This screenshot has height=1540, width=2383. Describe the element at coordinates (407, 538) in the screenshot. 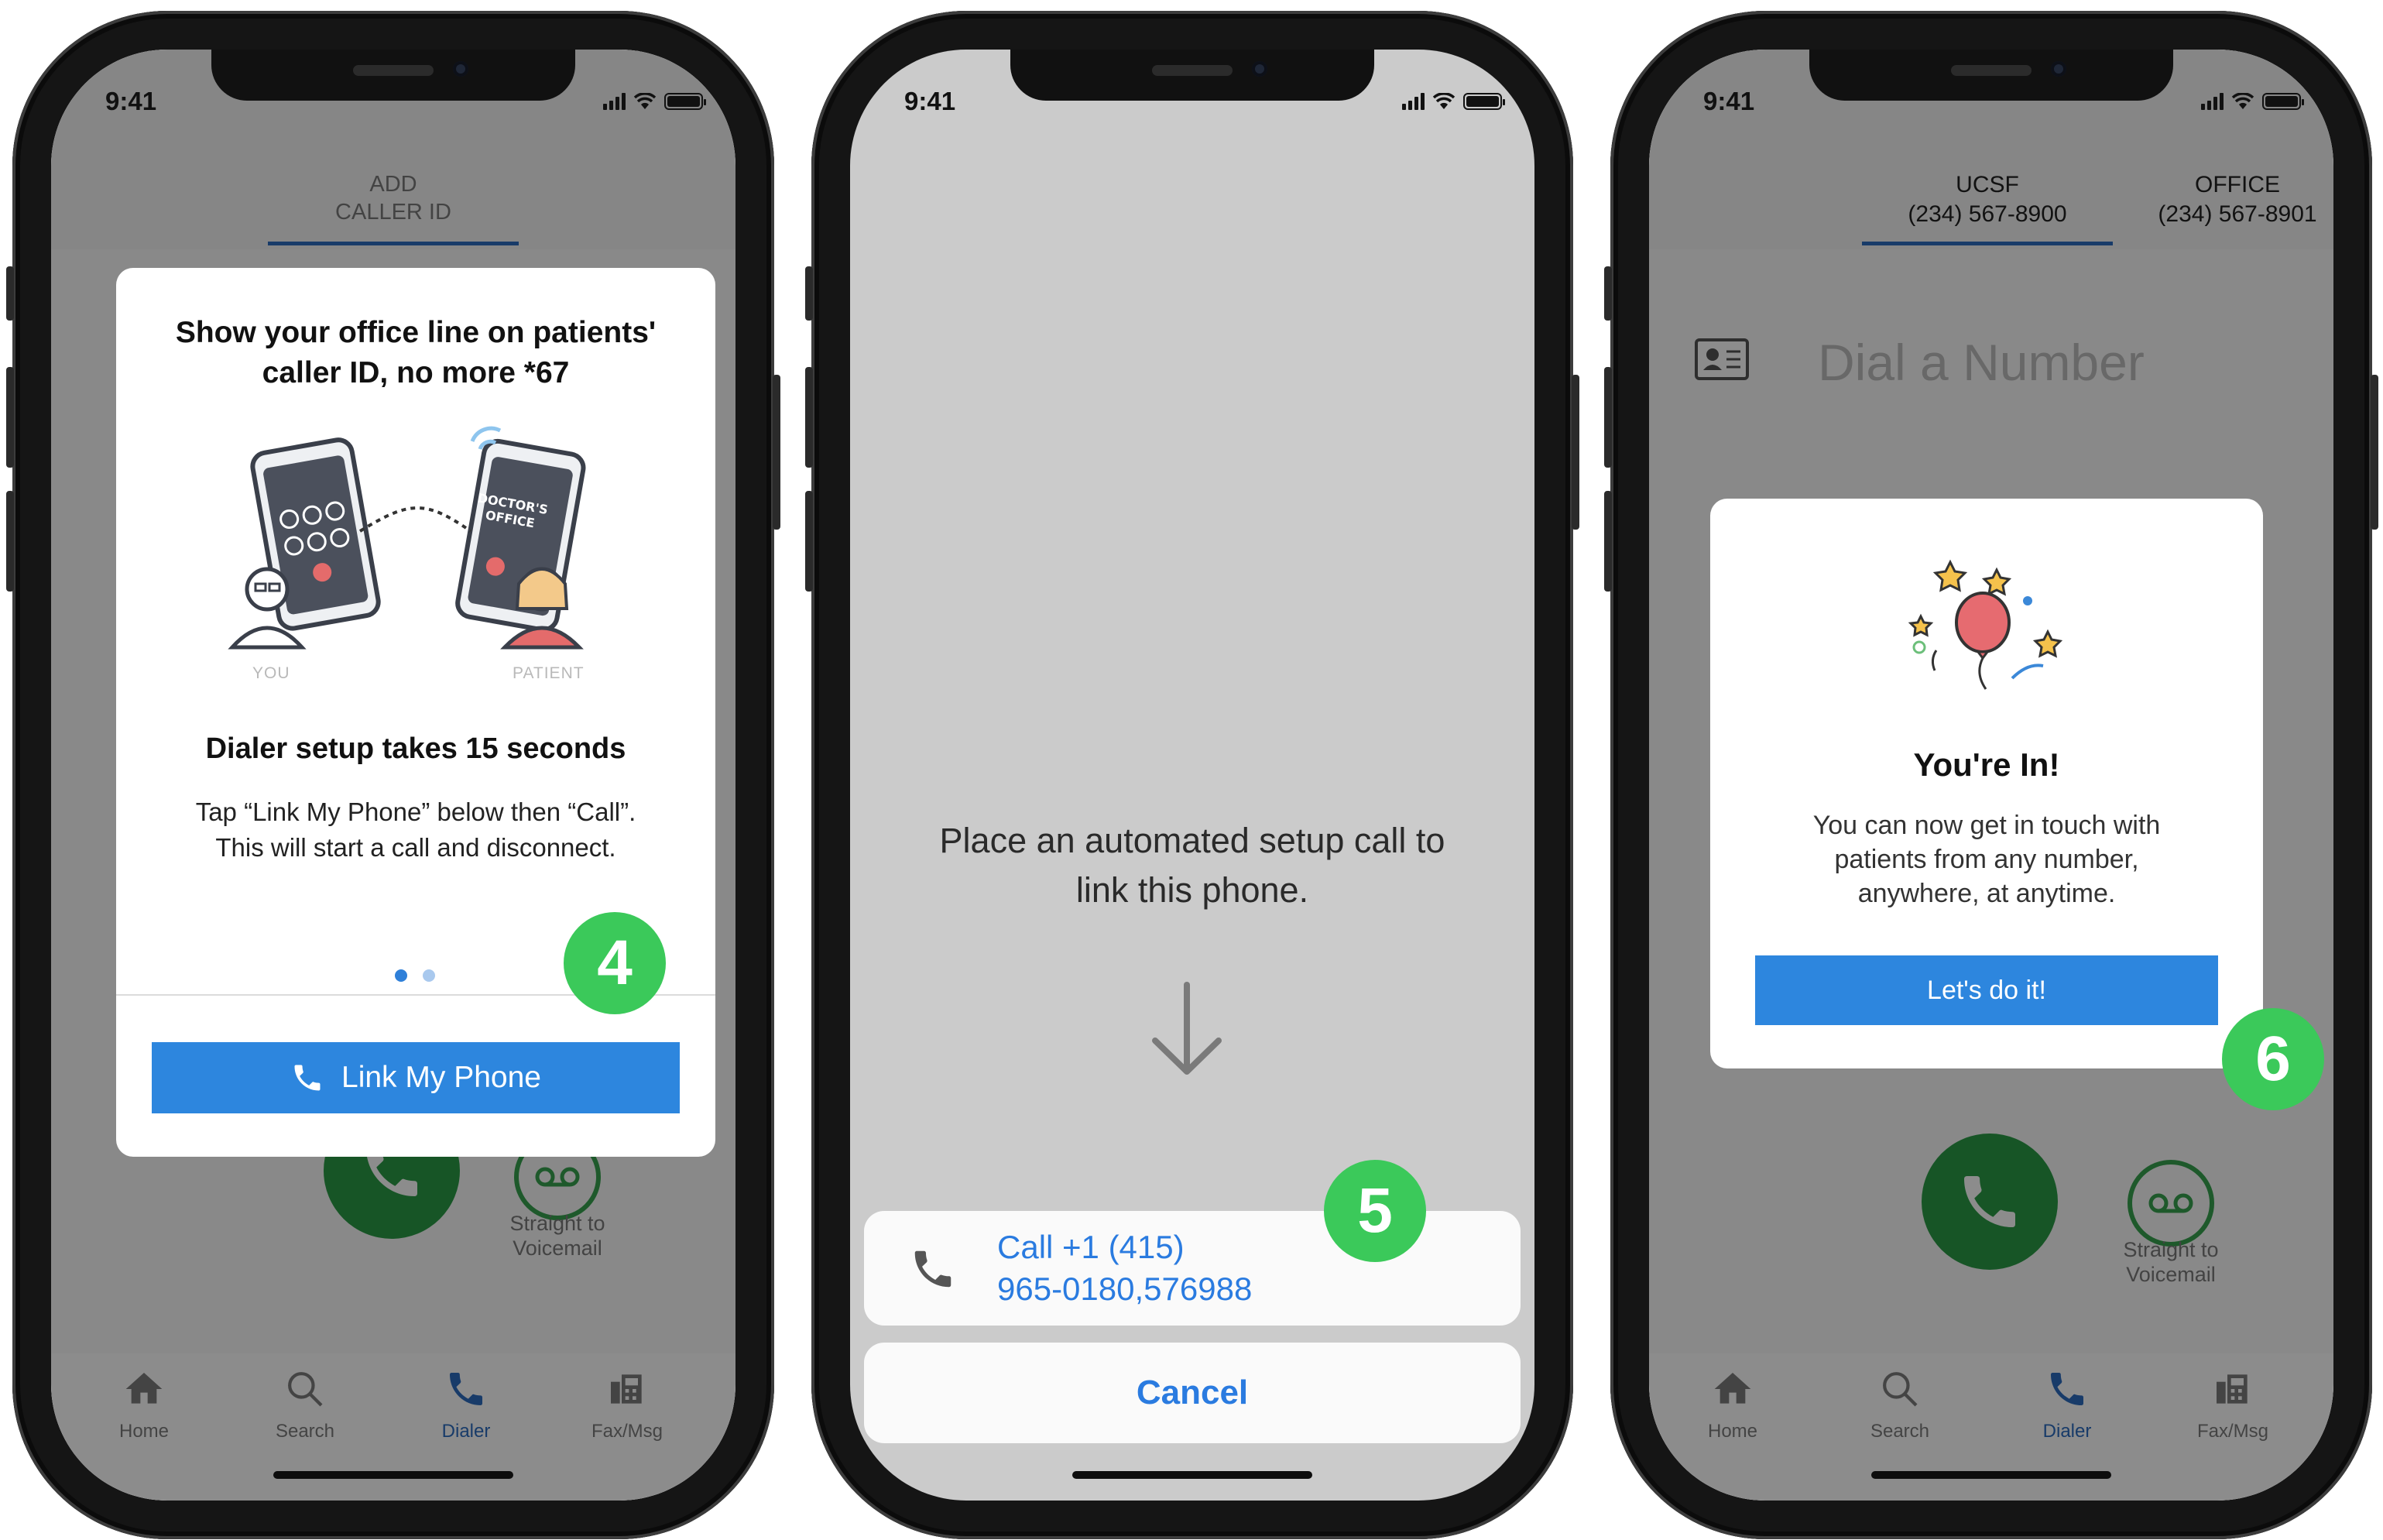

I see `phone-link-illustration: DOCTOR'S OFFICE` at that location.